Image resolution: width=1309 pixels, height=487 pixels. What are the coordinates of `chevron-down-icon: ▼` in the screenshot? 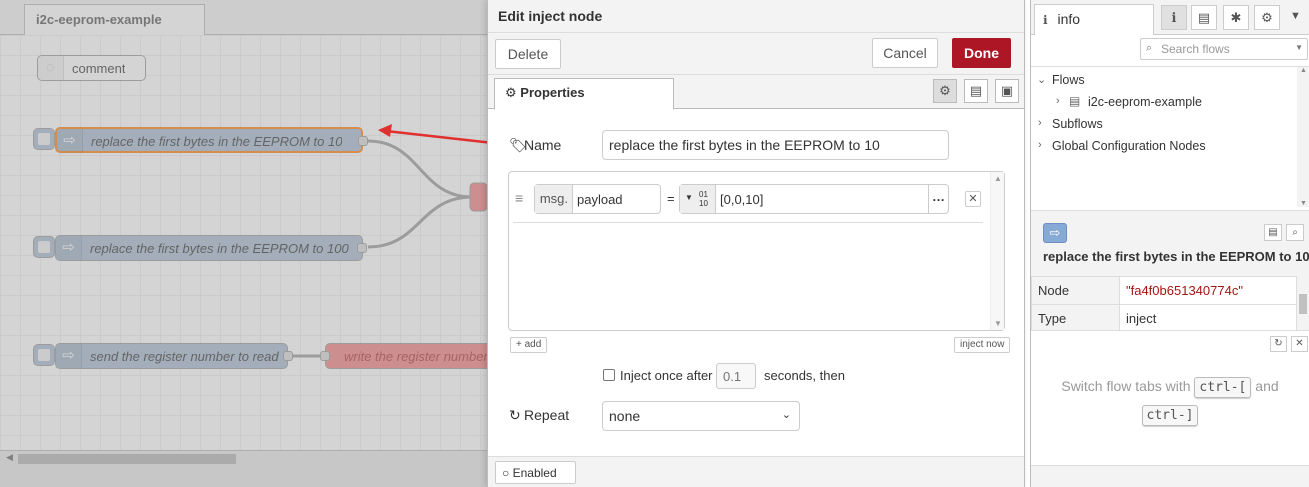 It's located at (1295, 16).